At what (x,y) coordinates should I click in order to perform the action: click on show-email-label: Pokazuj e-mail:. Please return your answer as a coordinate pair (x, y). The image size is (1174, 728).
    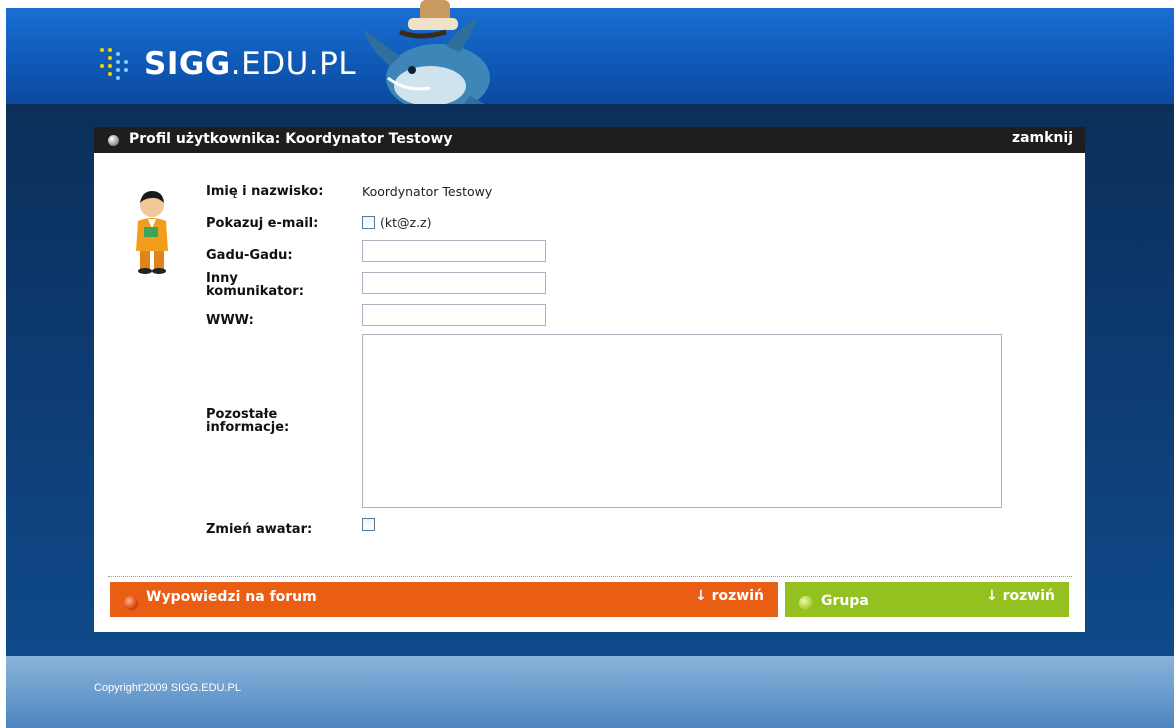
    Looking at the image, I should click on (262, 223).